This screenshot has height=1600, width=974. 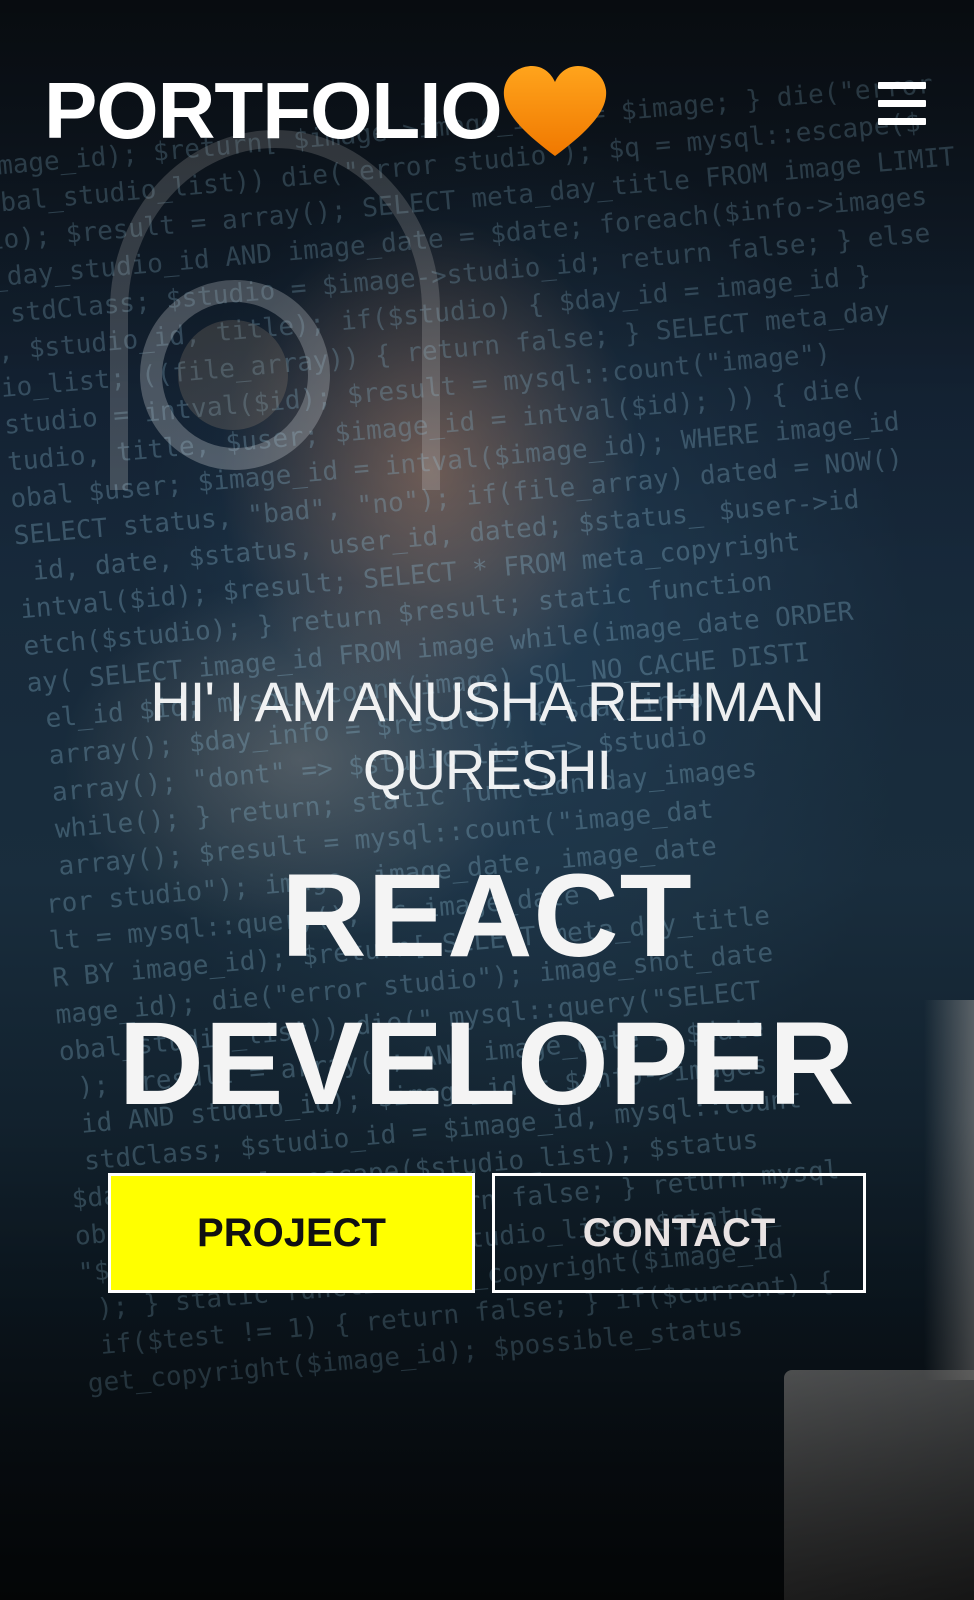 What do you see at coordinates (903, 104) in the screenshot?
I see `hamburger-menu-icon` at bounding box center [903, 104].